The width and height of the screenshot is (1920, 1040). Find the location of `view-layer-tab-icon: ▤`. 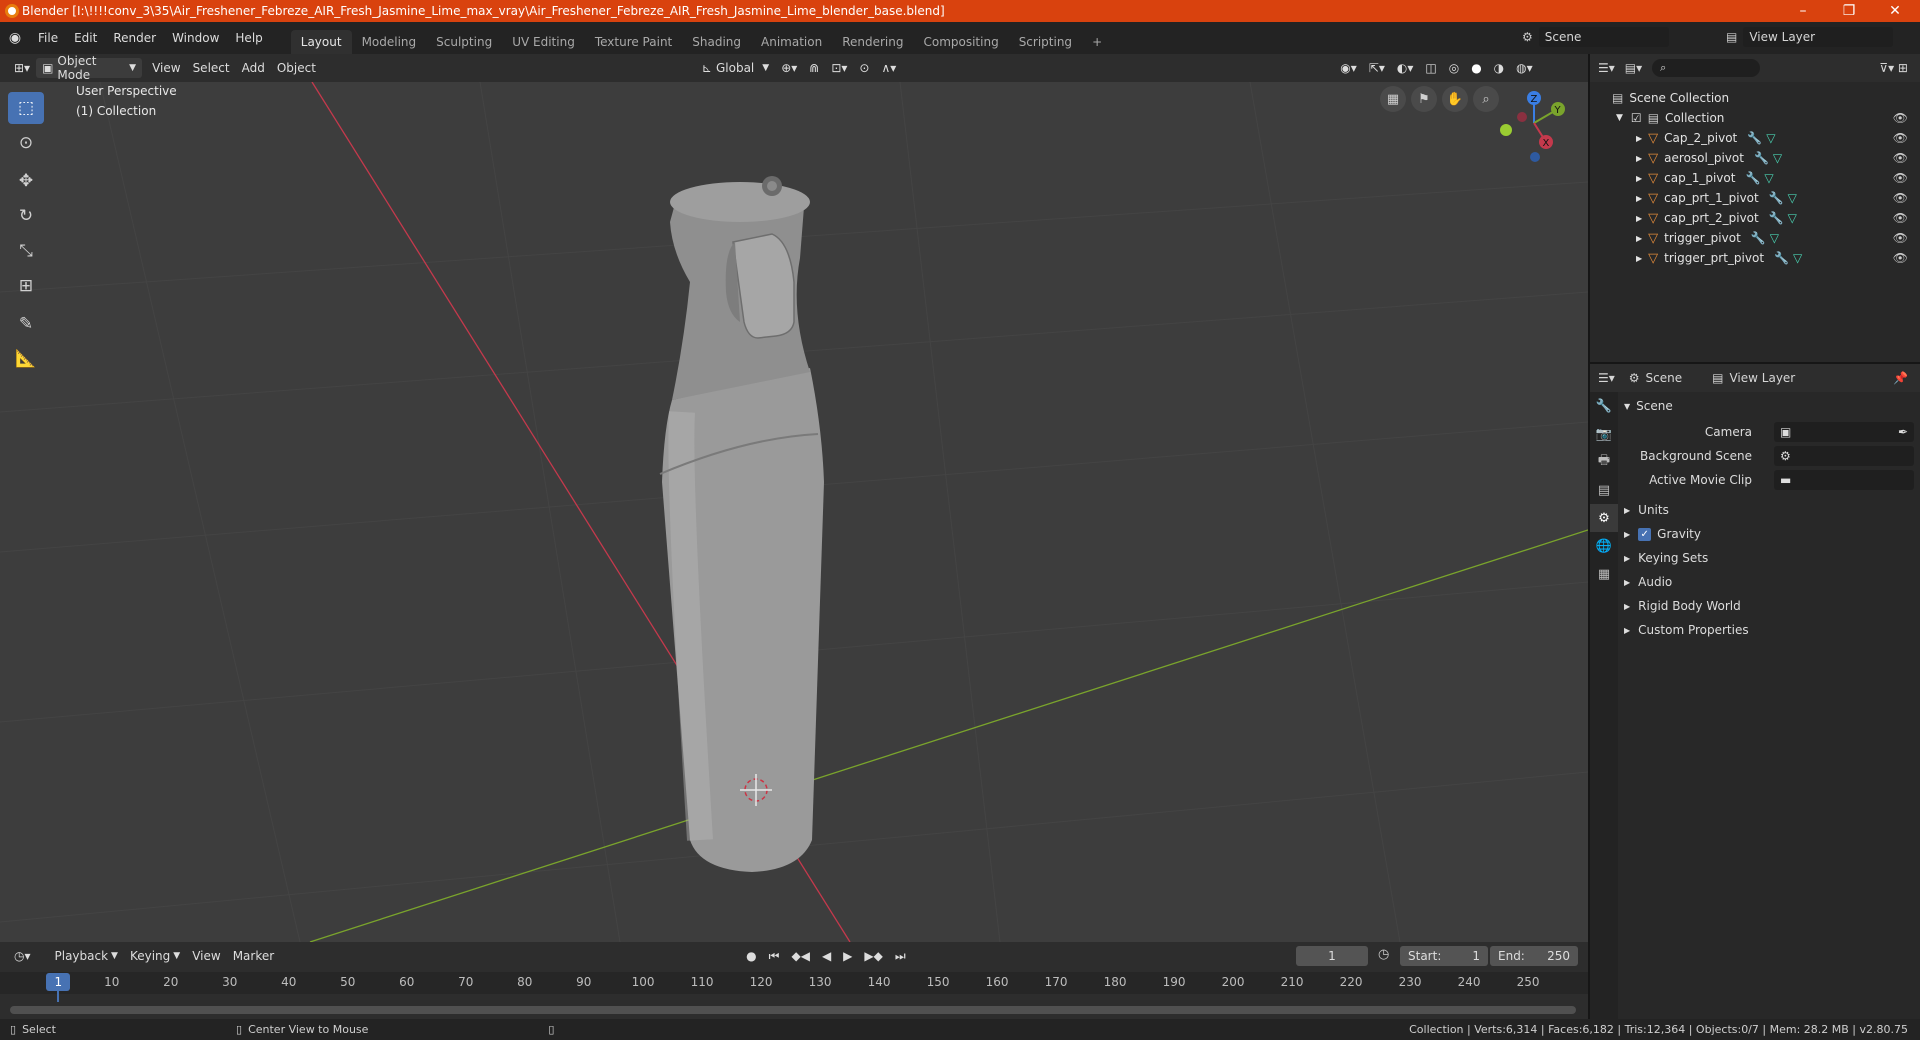

view-layer-tab-icon: ▤ is located at coordinates (1604, 490).